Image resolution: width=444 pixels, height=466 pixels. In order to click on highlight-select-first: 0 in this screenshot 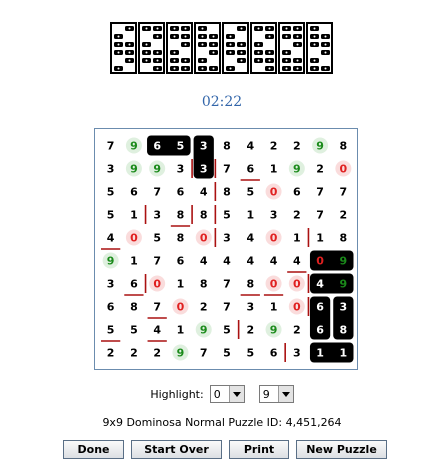, I will do `click(227, 394)`.